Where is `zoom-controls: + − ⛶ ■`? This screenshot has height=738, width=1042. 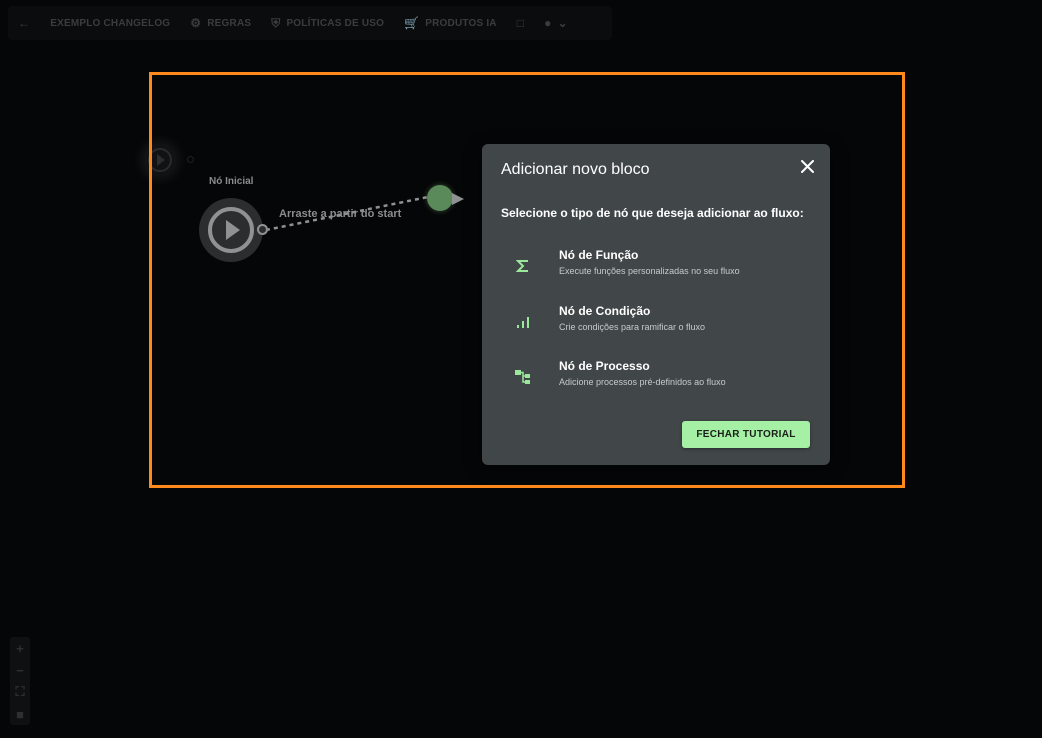
zoom-controls: + − ⛶ ■ is located at coordinates (20, 681).